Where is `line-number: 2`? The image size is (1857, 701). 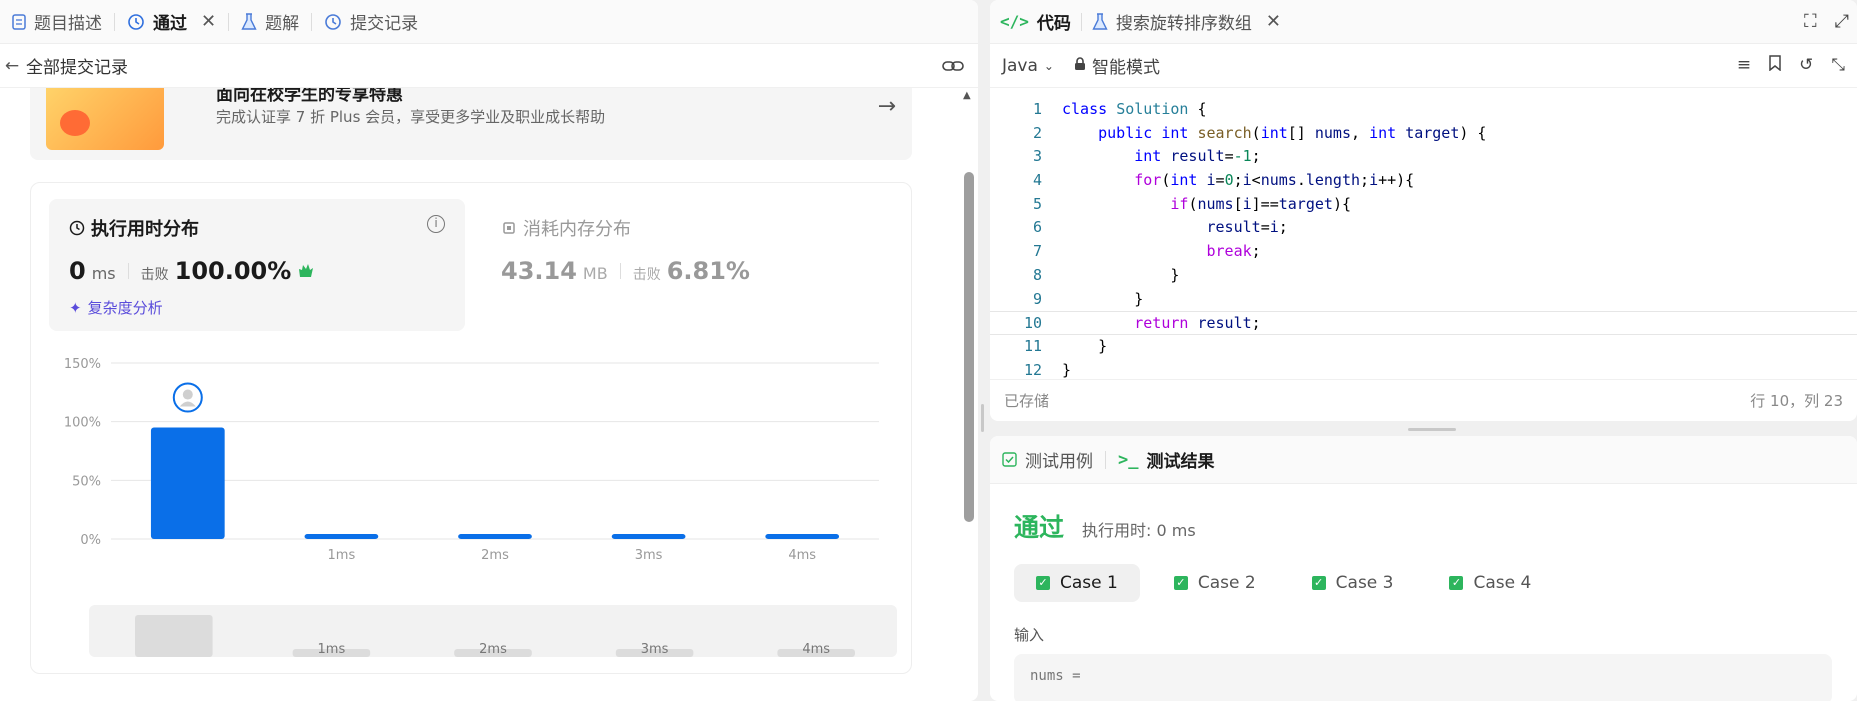 line-number: 2 is located at coordinates (1037, 132).